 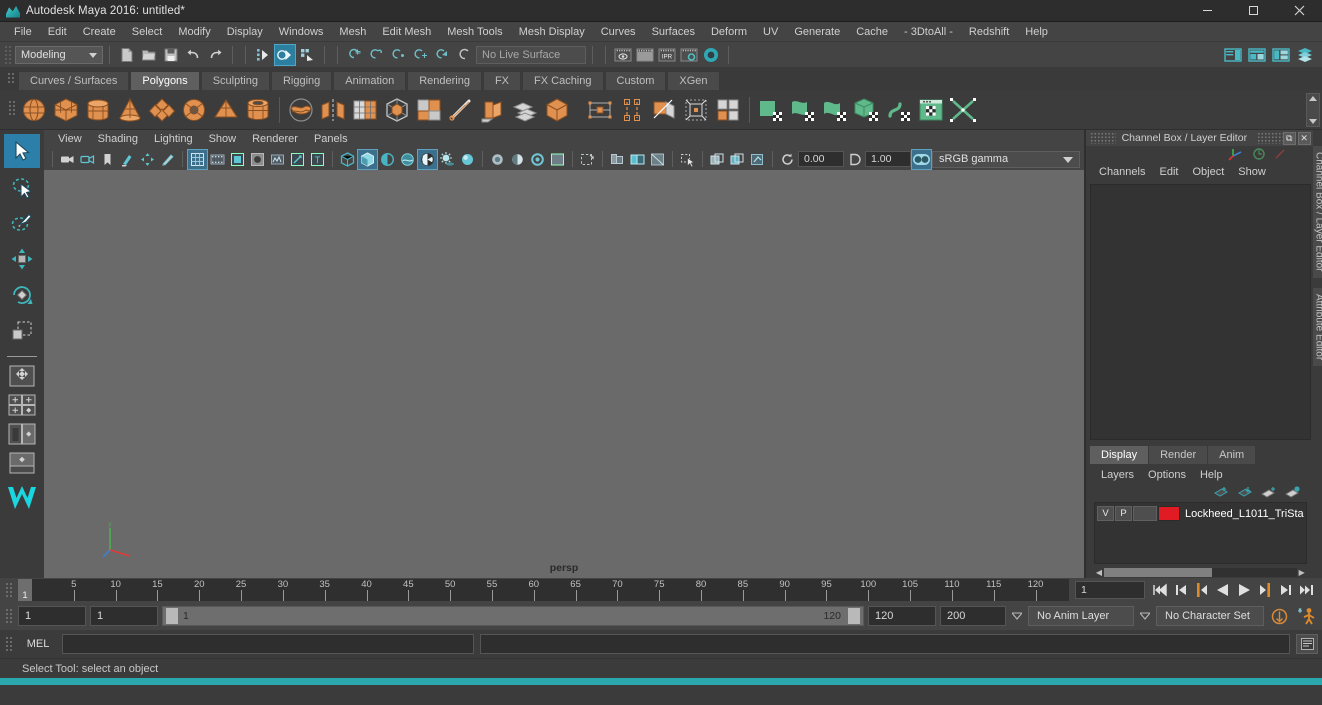 What do you see at coordinates (1167, 475) in the screenshot?
I see `options-menu: Options` at bounding box center [1167, 475].